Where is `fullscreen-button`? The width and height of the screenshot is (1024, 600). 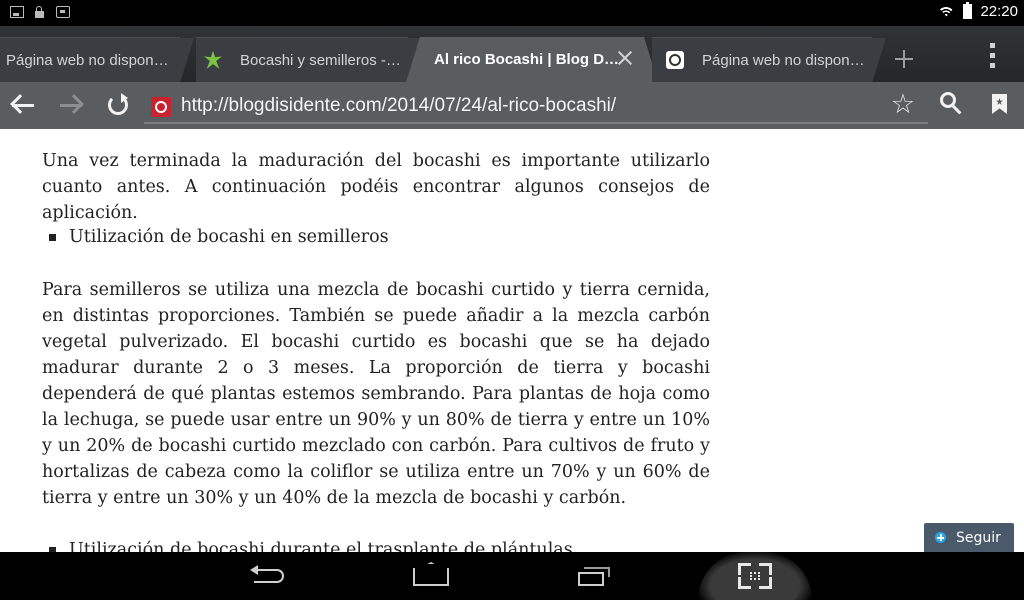
fullscreen-button is located at coordinates (755, 576).